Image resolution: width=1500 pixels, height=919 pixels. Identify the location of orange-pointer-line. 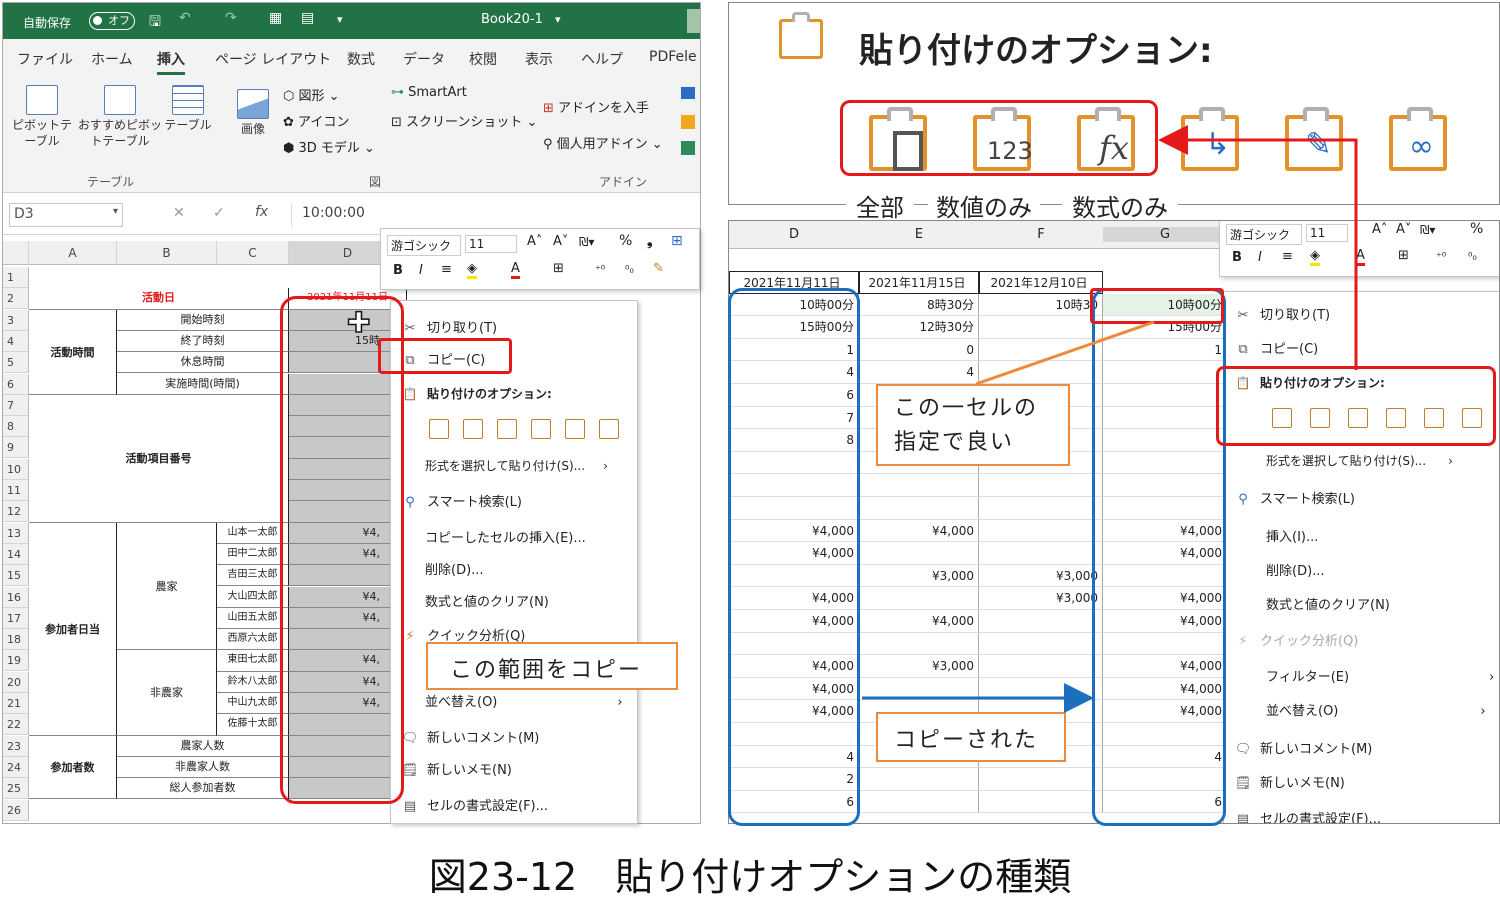
(1065, 353).